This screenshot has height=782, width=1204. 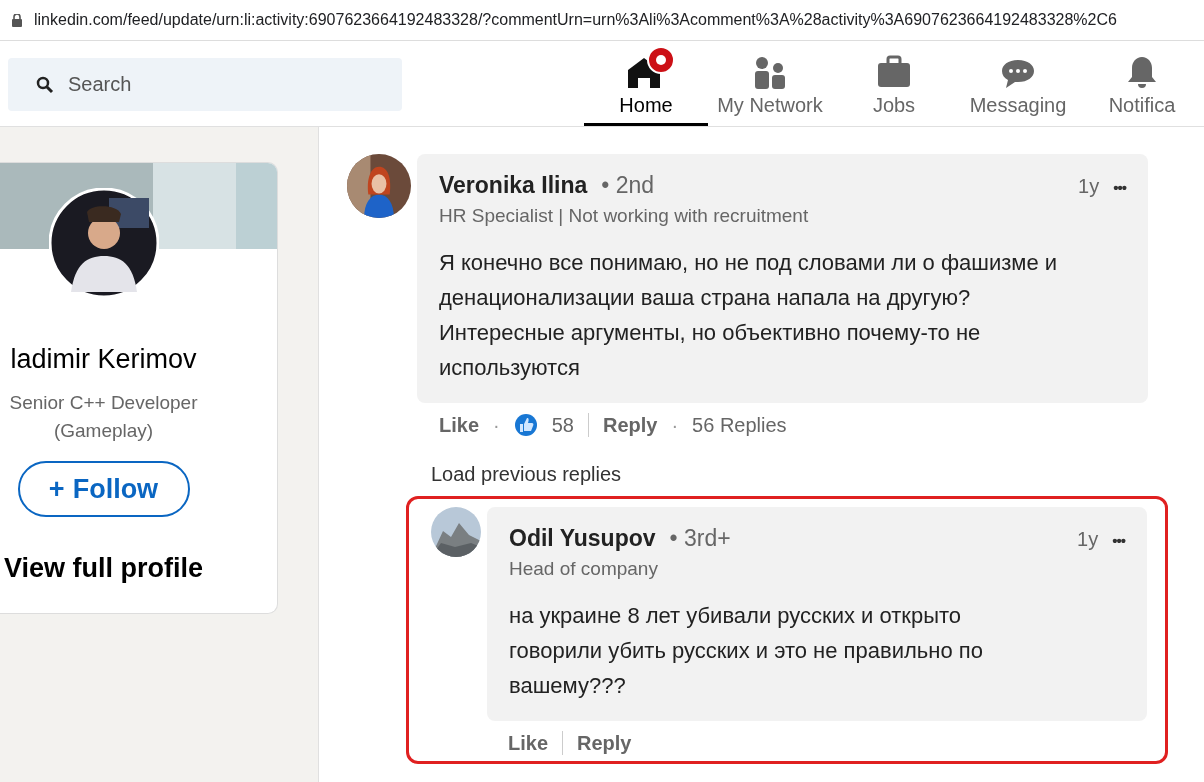 What do you see at coordinates (1142, 83) in the screenshot?
I see `nav-tab: Notifica` at bounding box center [1142, 83].